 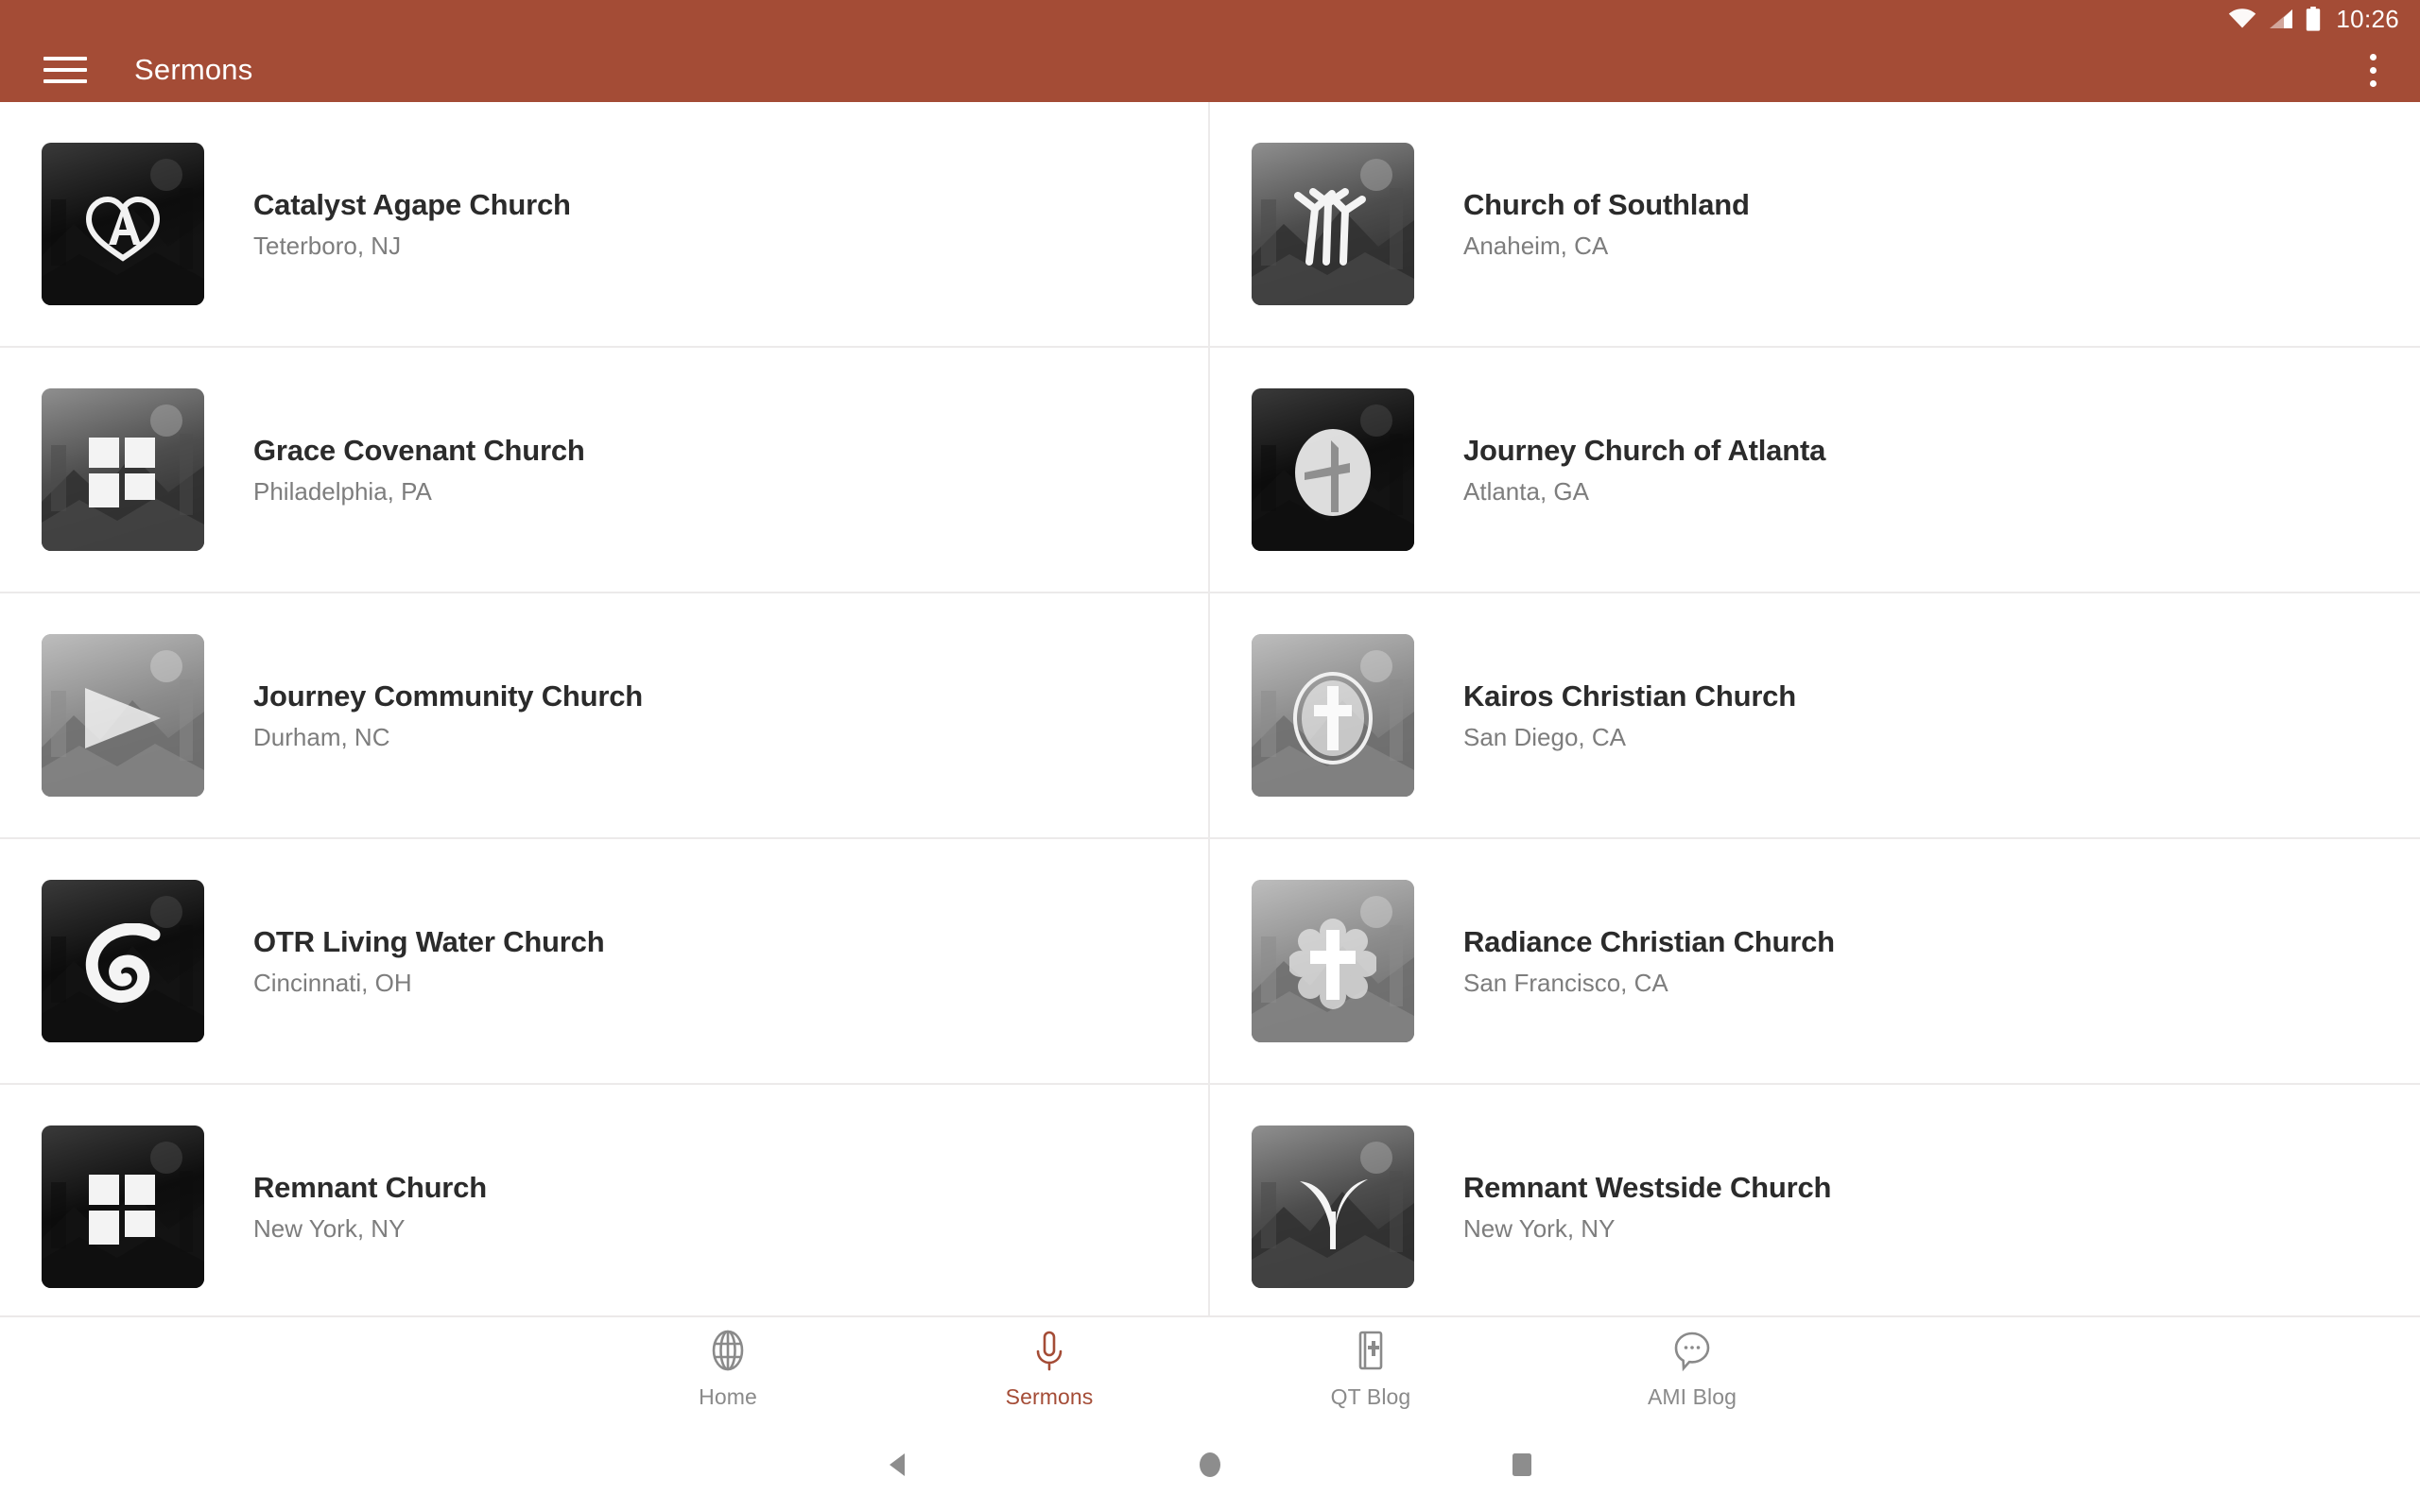 I want to click on church-name: Remnant Westside Church, so click(x=1647, y=1187).